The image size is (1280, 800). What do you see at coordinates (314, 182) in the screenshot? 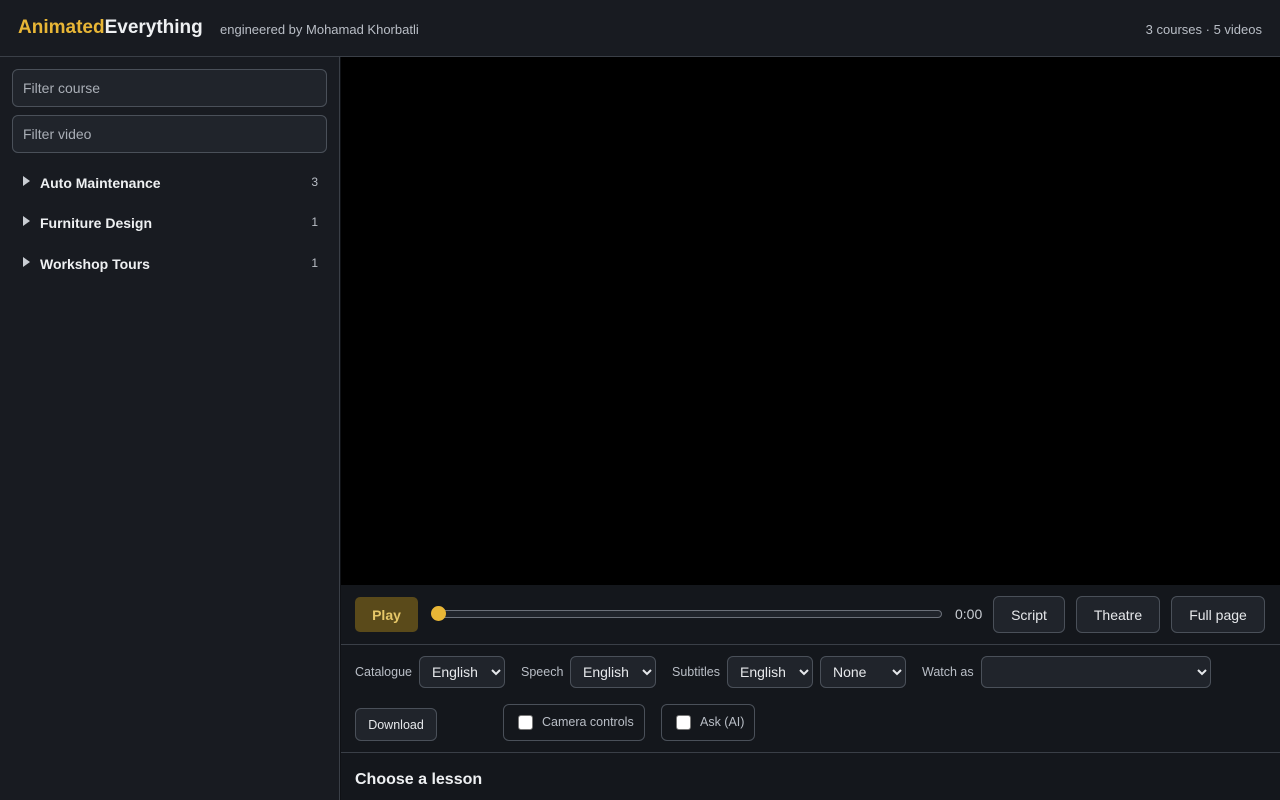
I see `course-video-count: 3` at bounding box center [314, 182].